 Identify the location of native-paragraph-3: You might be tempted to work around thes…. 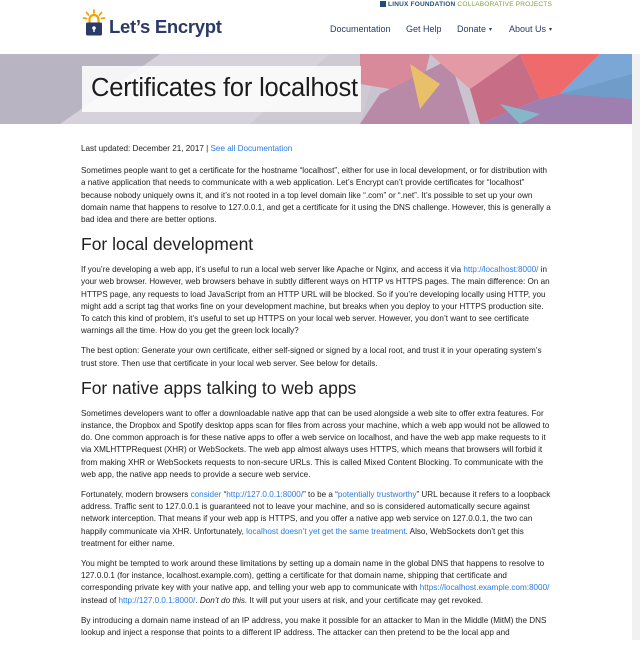
(316, 582).